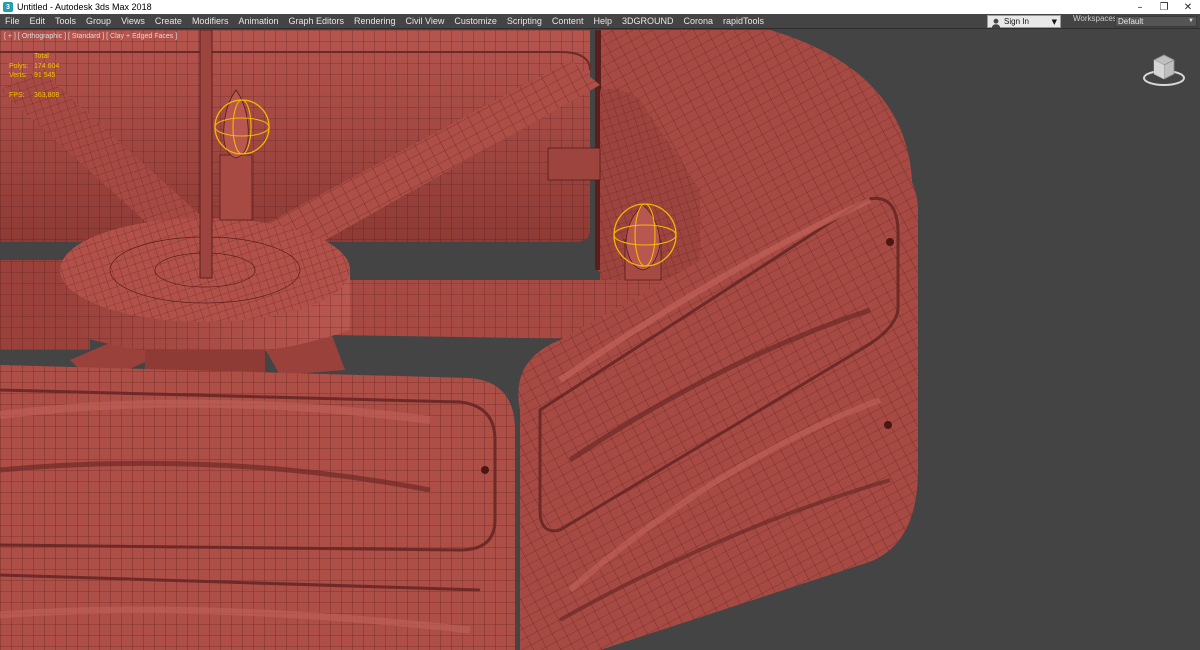  Describe the element at coordinates (475, 21) in the screenshot. I see `menu-item-customize: Customize` at that location.